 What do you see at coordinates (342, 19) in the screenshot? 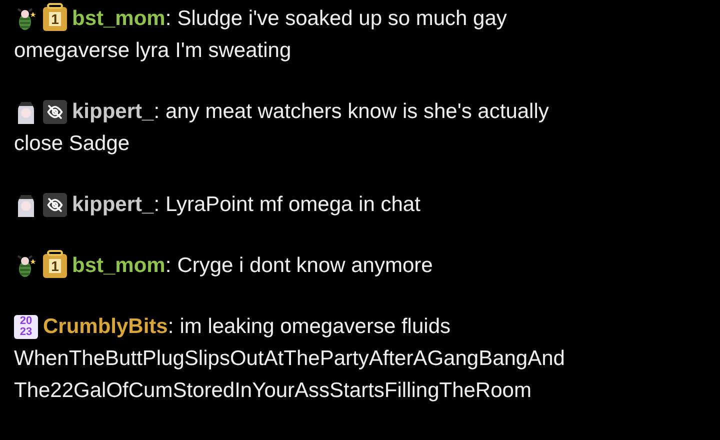
I see `message-text: Sludge i've soaked up so much gay` at bounding box center [342, 19].